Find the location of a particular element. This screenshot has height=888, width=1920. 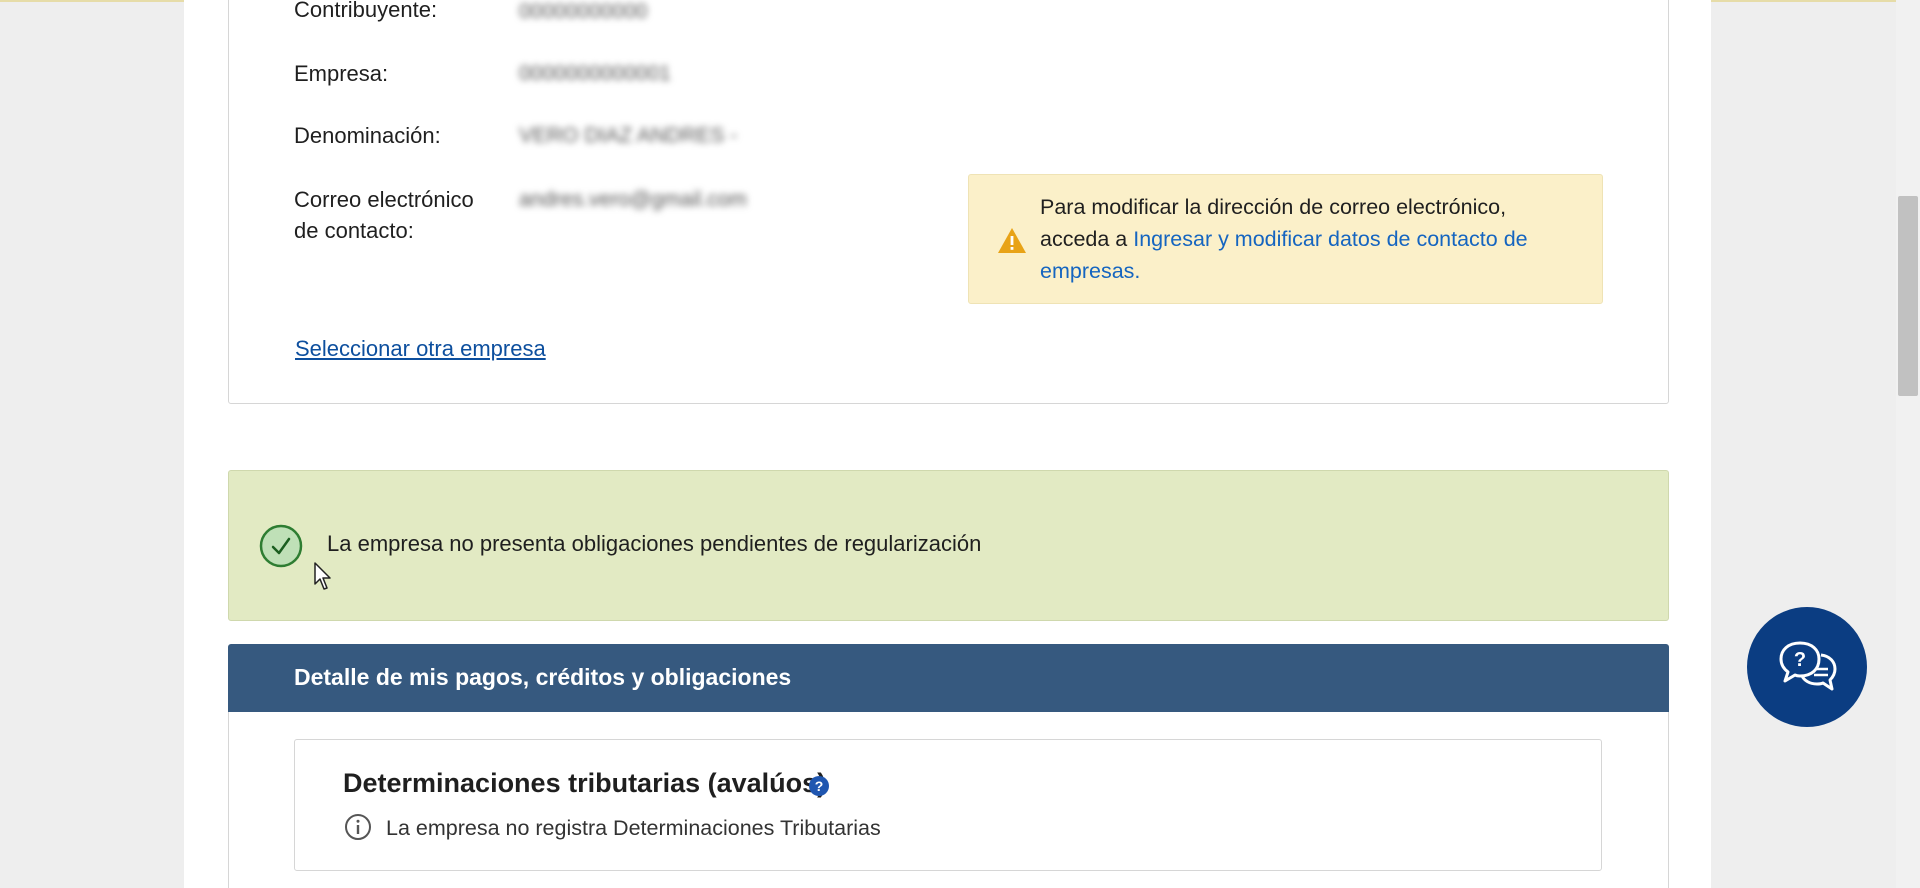

taxpayer-label: Contribuyente: is located at coordinates (366, 11).